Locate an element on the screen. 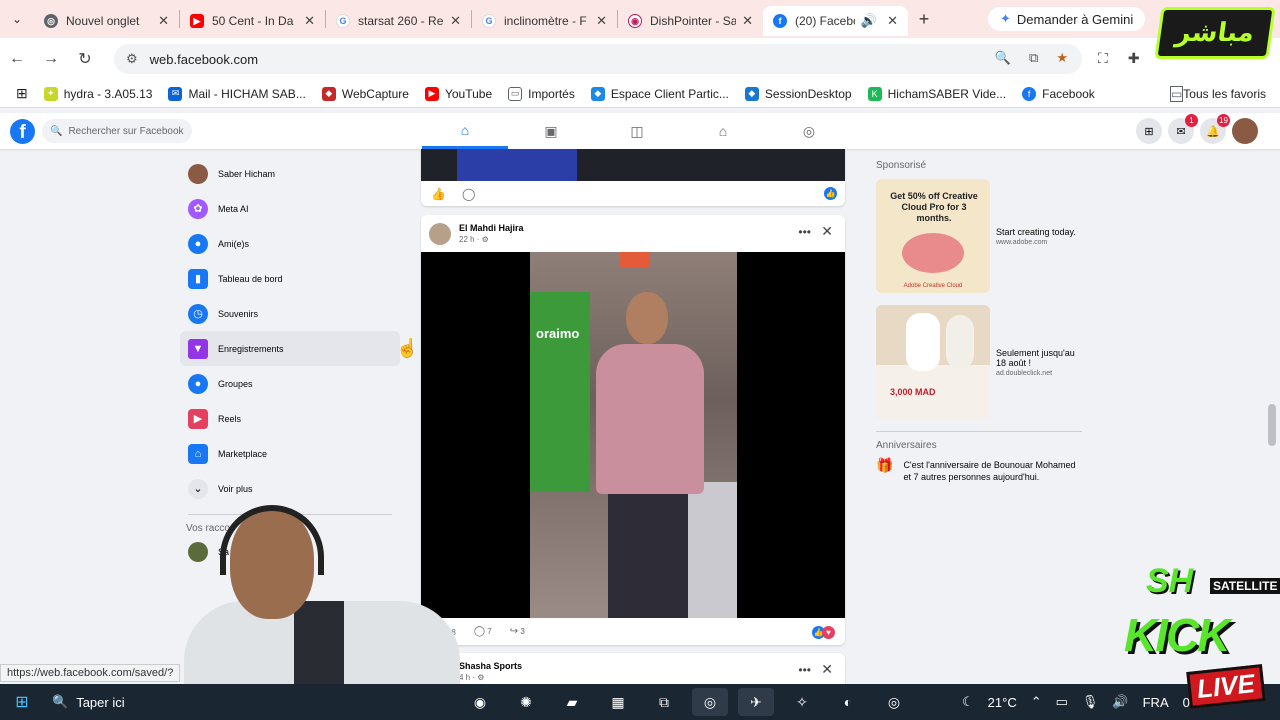  bookmark-webcapture: ◆ WebCapture is located at coordinates (365, 93).